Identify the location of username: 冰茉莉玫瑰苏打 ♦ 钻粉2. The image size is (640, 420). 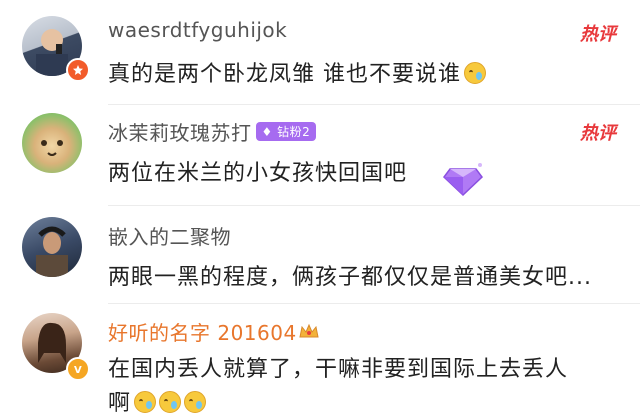
(212, 131).